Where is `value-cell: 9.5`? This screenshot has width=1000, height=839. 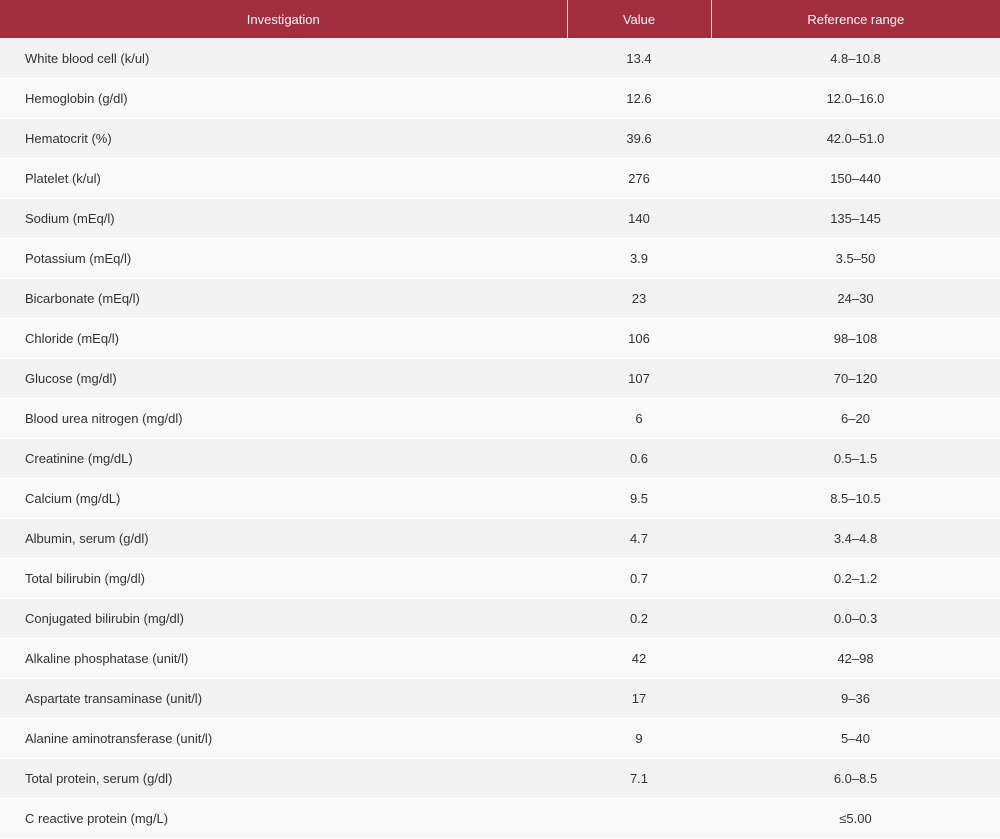 value-cell: 9.5 is located at coordinates (639, 498).